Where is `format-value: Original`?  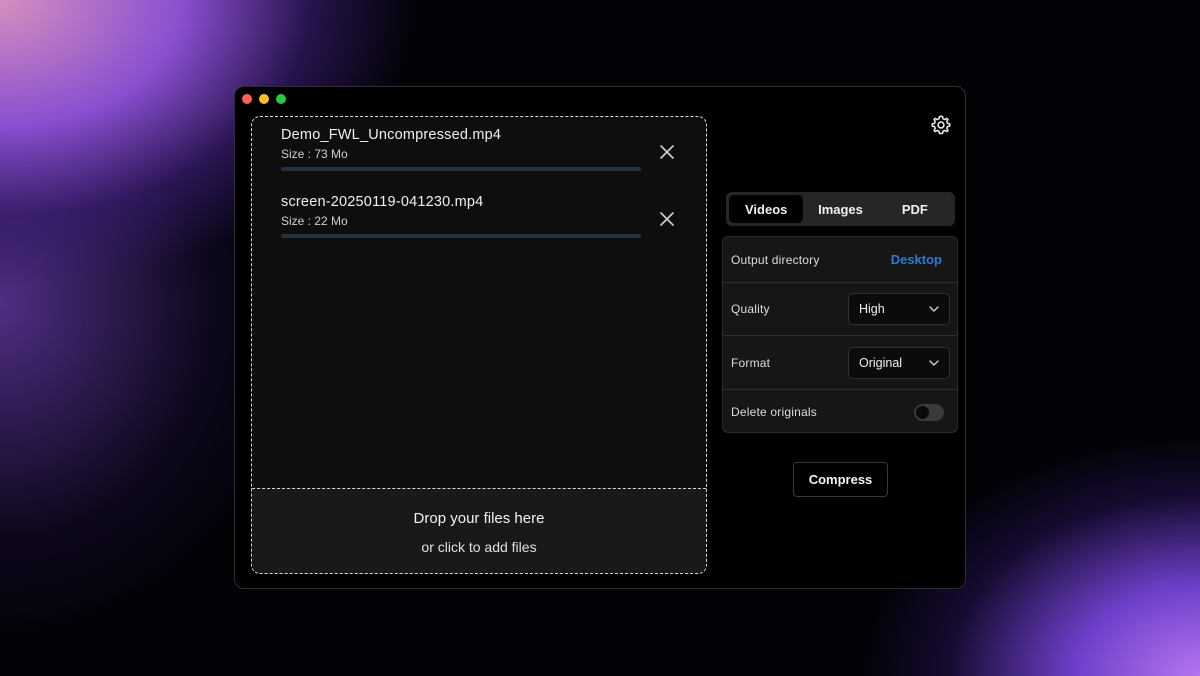
format-value: Original is located at coordinates (881, 362).